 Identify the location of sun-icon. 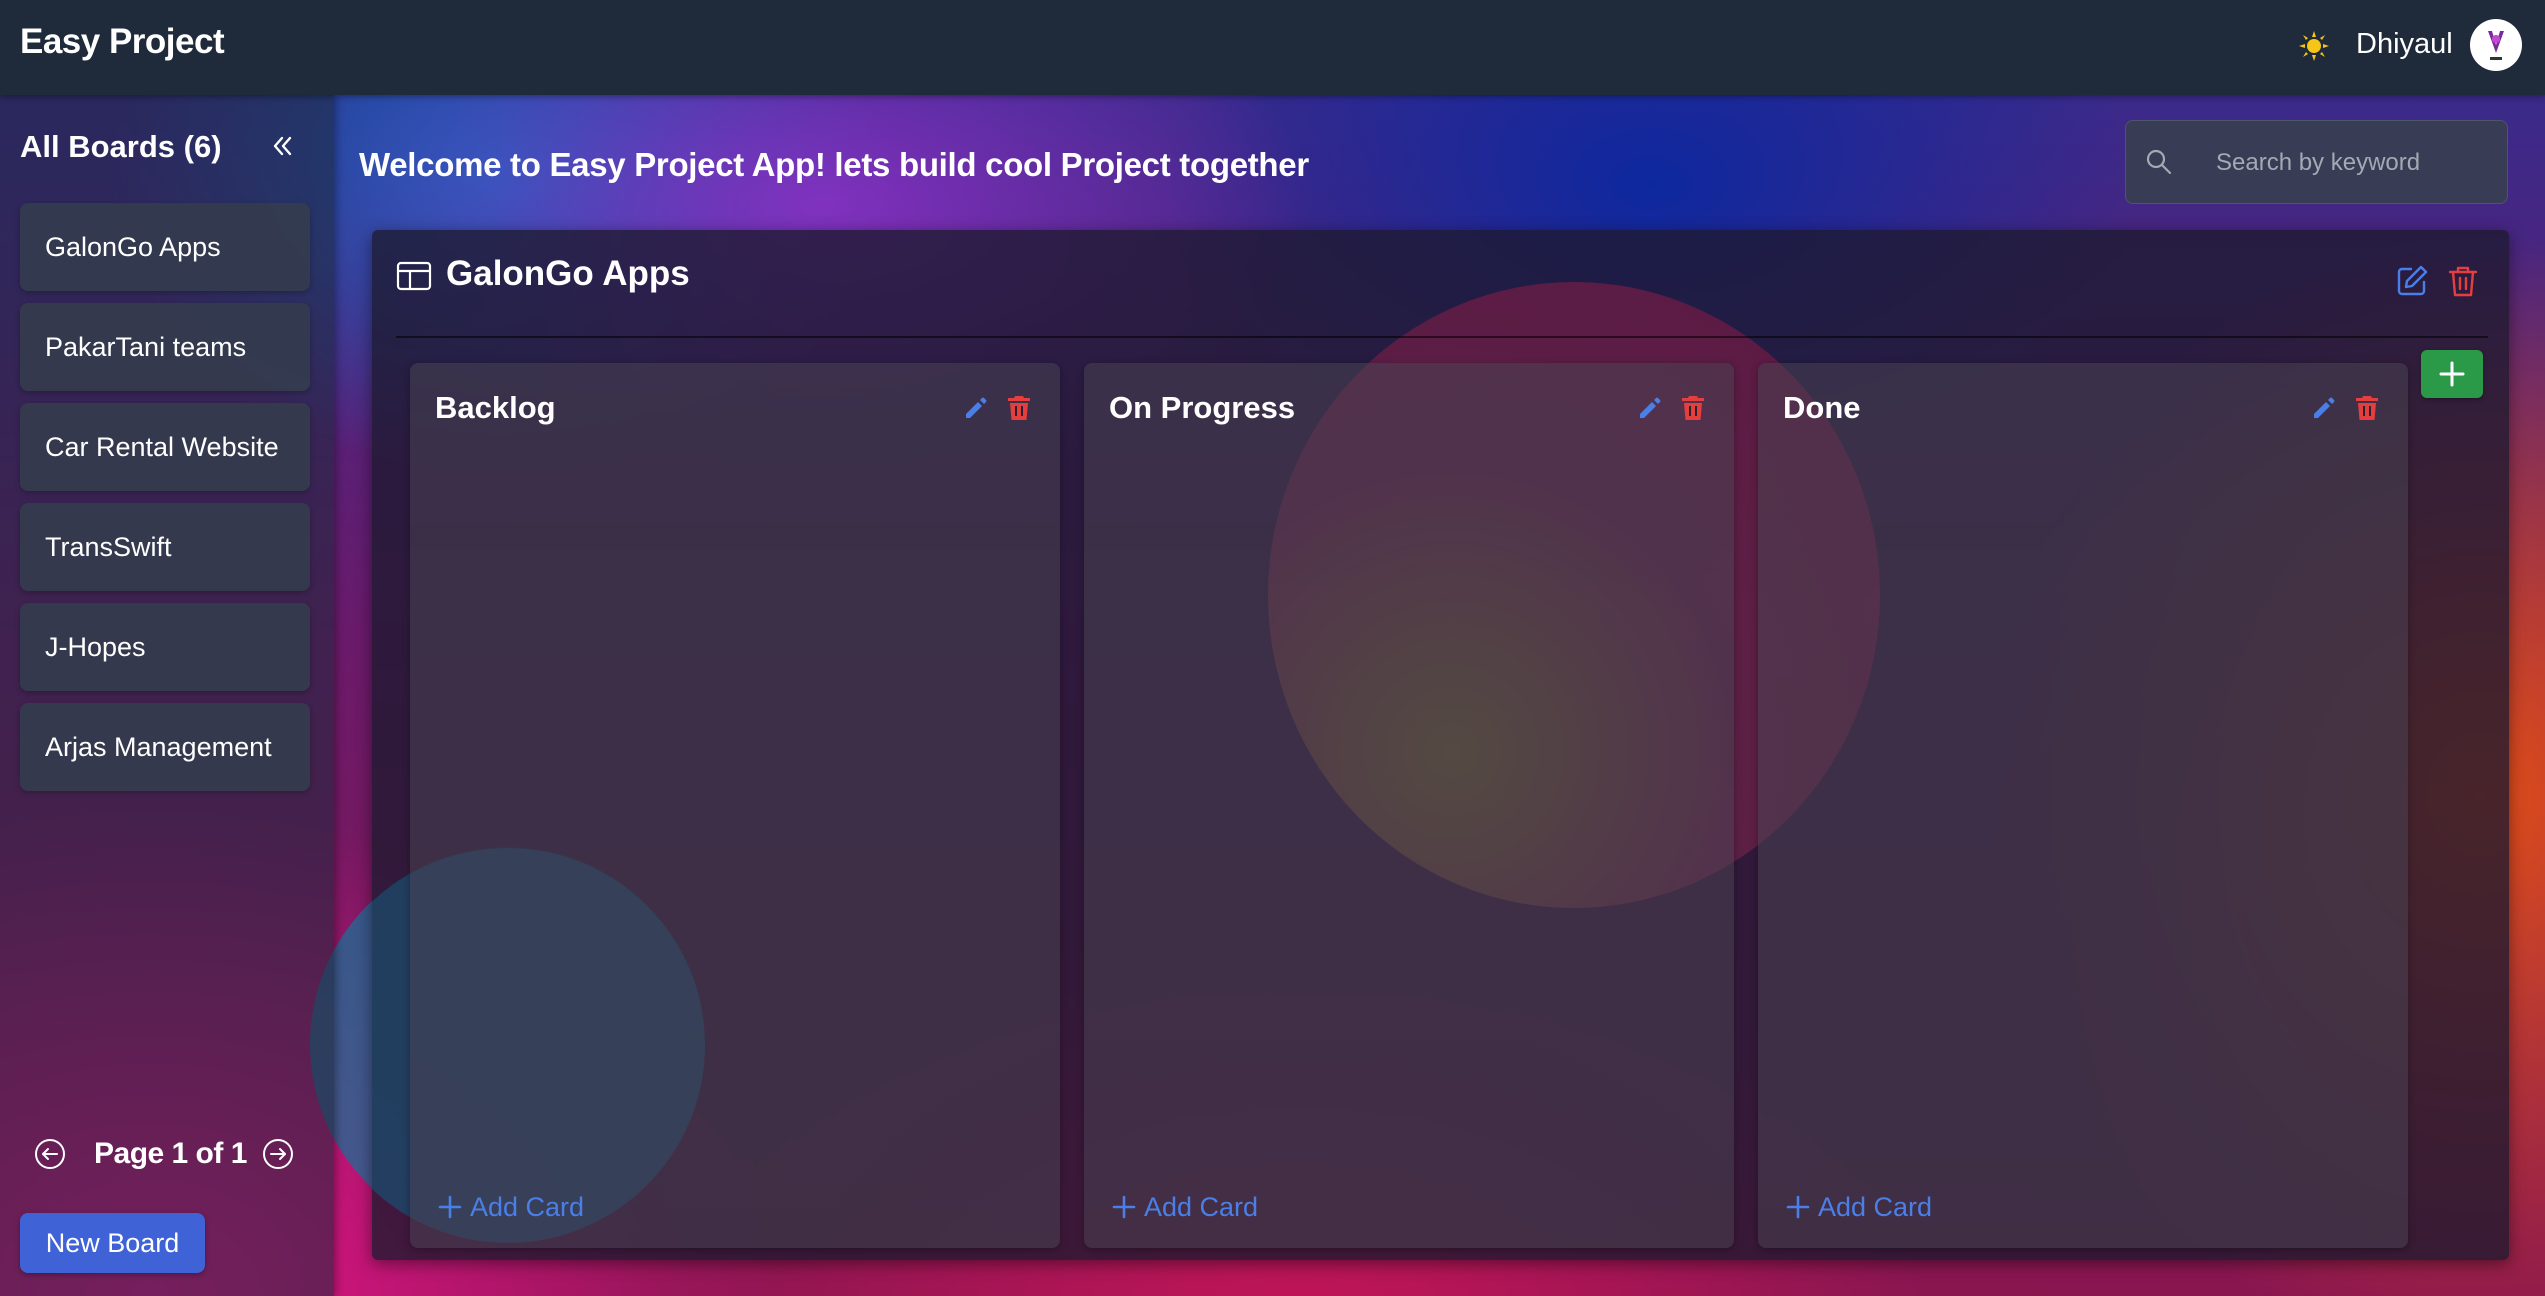
(2314, 46).